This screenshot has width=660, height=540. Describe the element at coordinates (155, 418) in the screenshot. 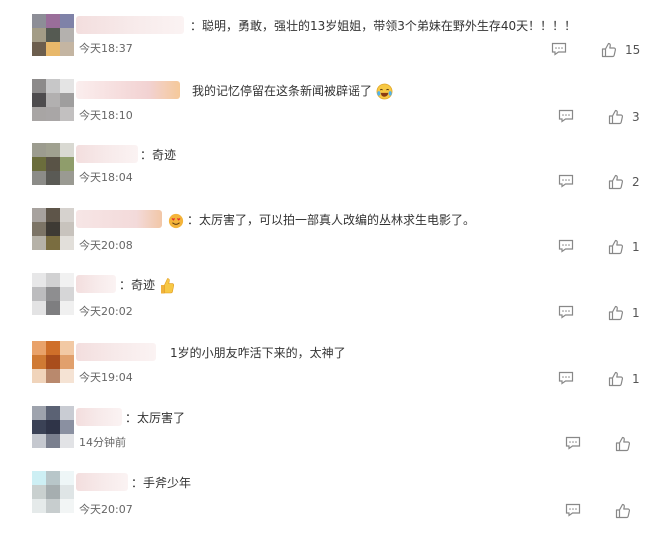

I see `comment-text: ：太厉害了` at that location.